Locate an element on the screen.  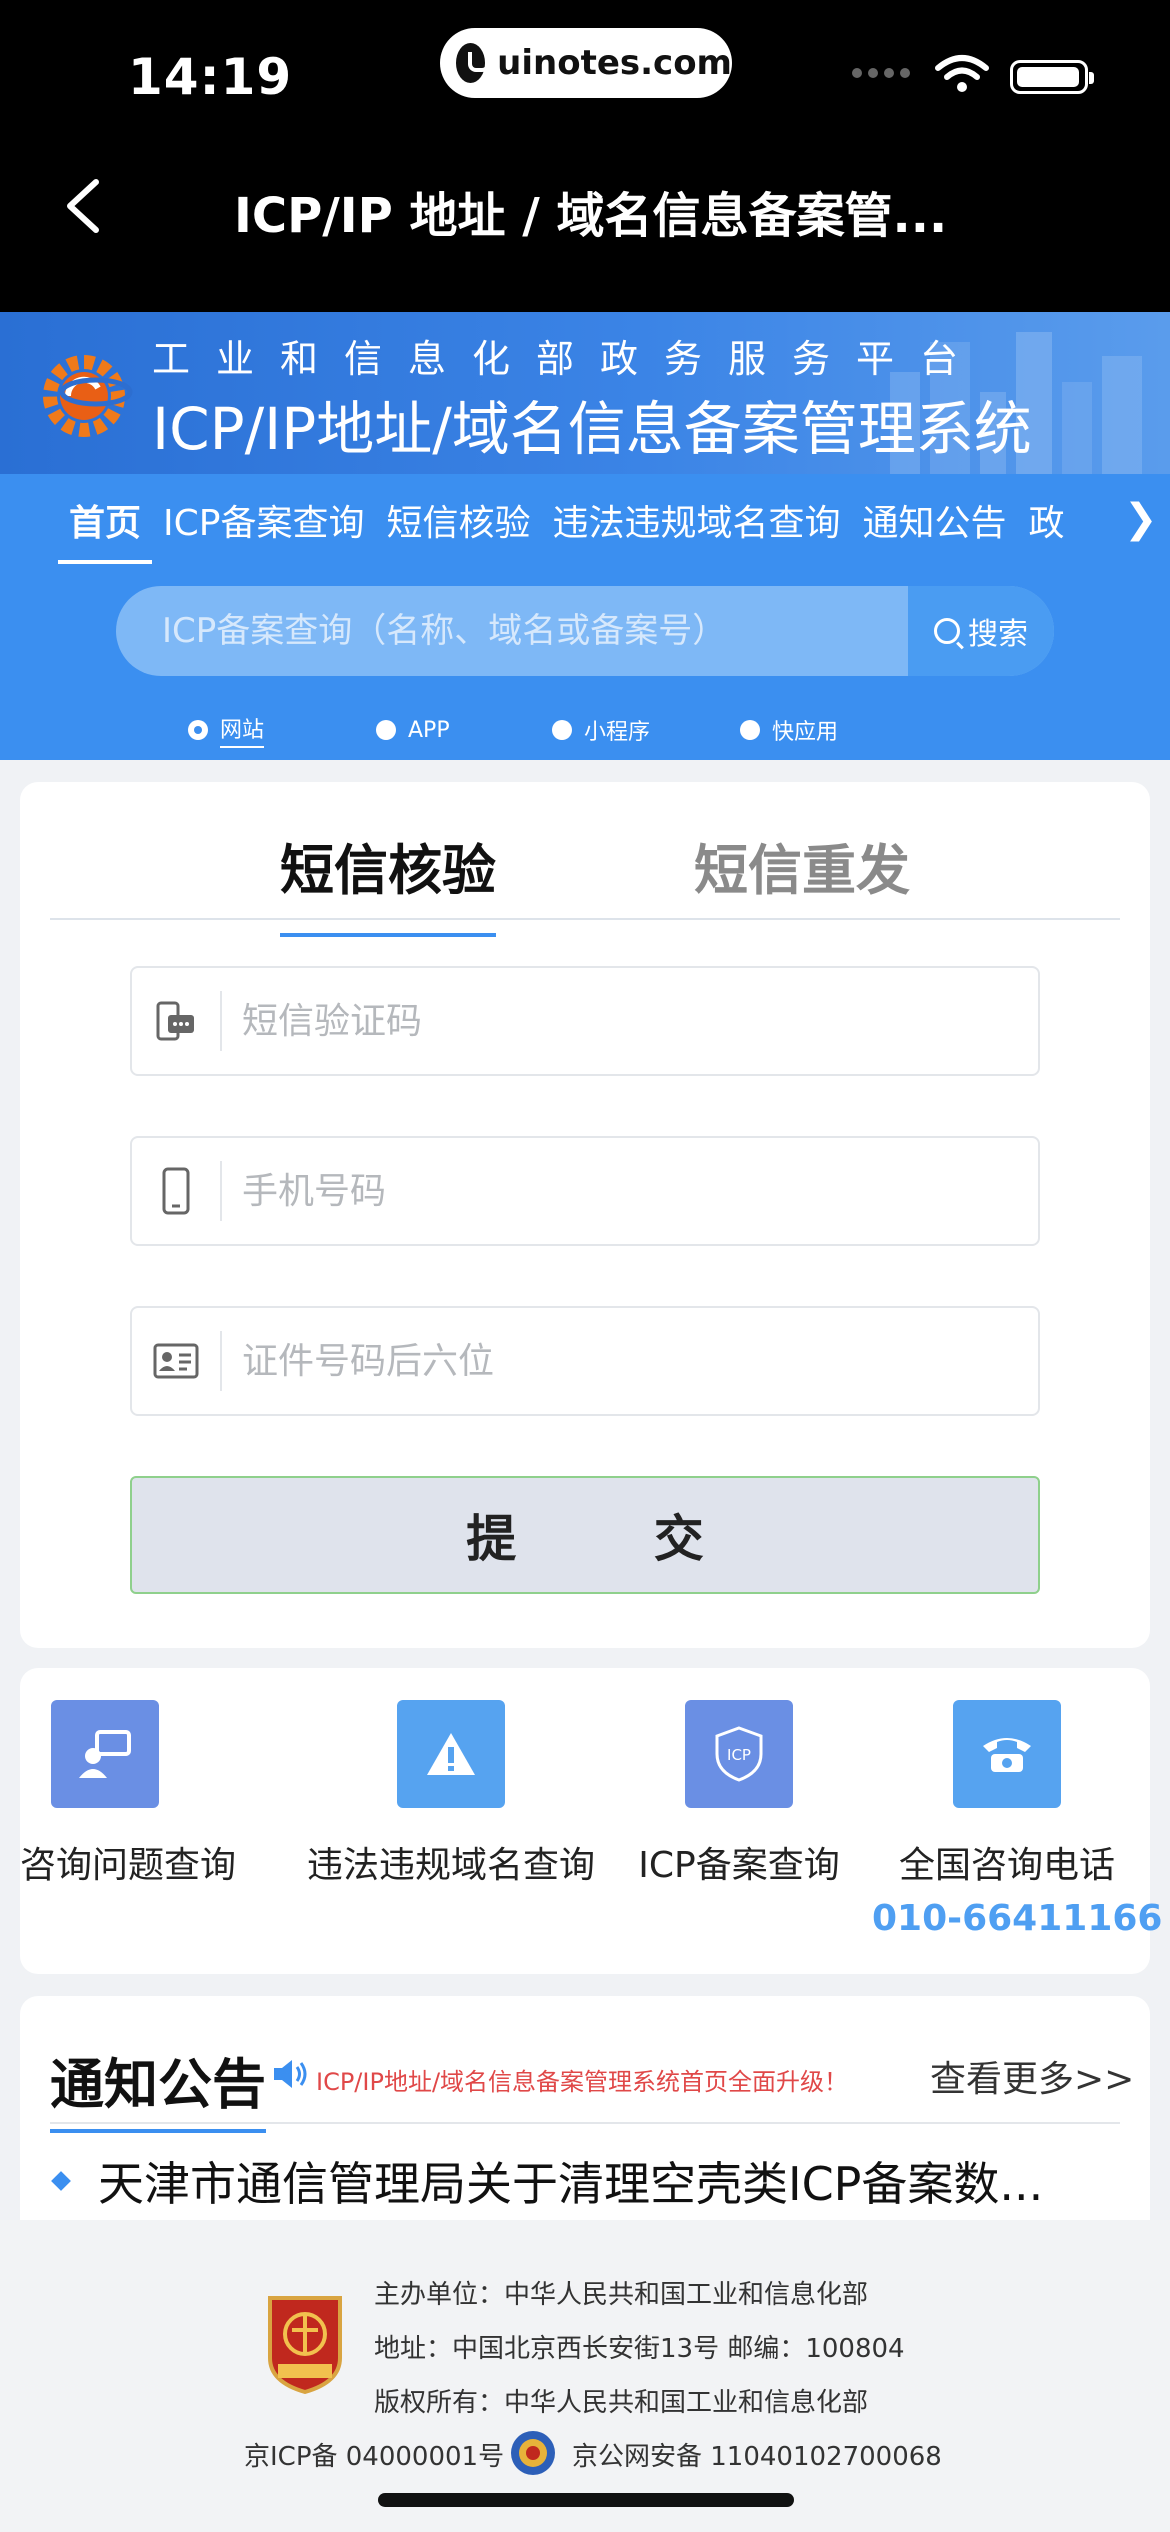
consult-icon is located at coordinates (105, 1754).